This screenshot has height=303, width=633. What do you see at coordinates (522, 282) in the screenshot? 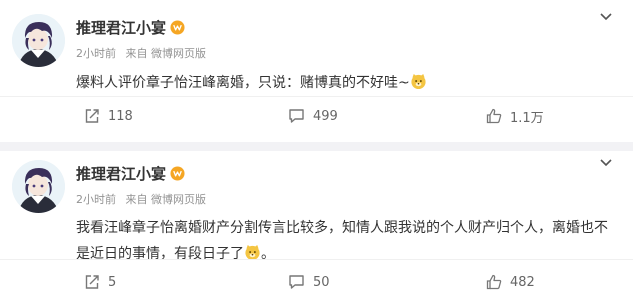
I see `like-count: 482` at bounding box center [522, 282].